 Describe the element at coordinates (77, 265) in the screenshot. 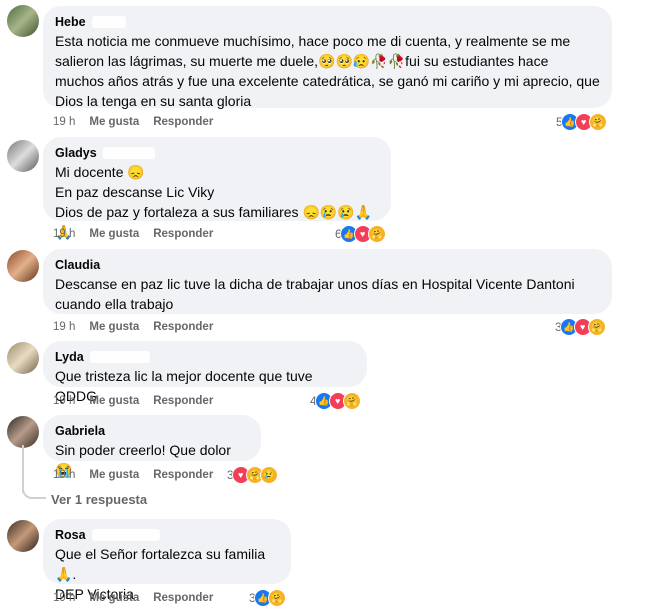

I see `commenter-name: Claudia` at that location.